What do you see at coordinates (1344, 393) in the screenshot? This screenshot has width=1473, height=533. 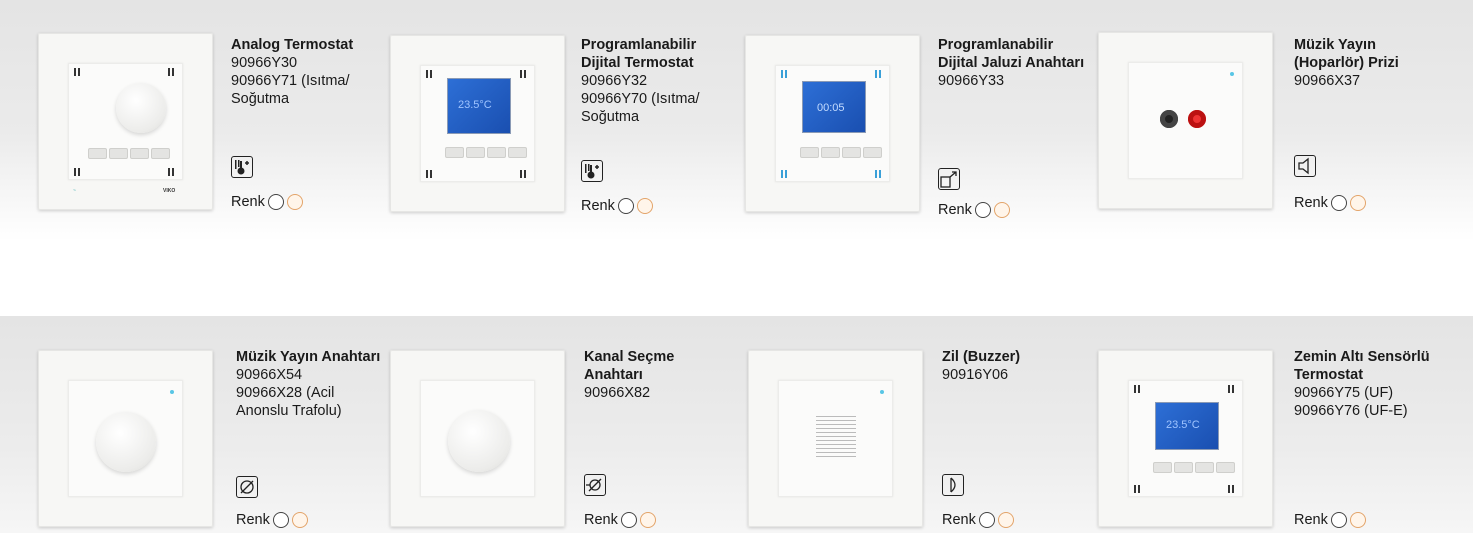 I see `product-code: 90966Y75 (UF)` at bounding box center [1344, 393].